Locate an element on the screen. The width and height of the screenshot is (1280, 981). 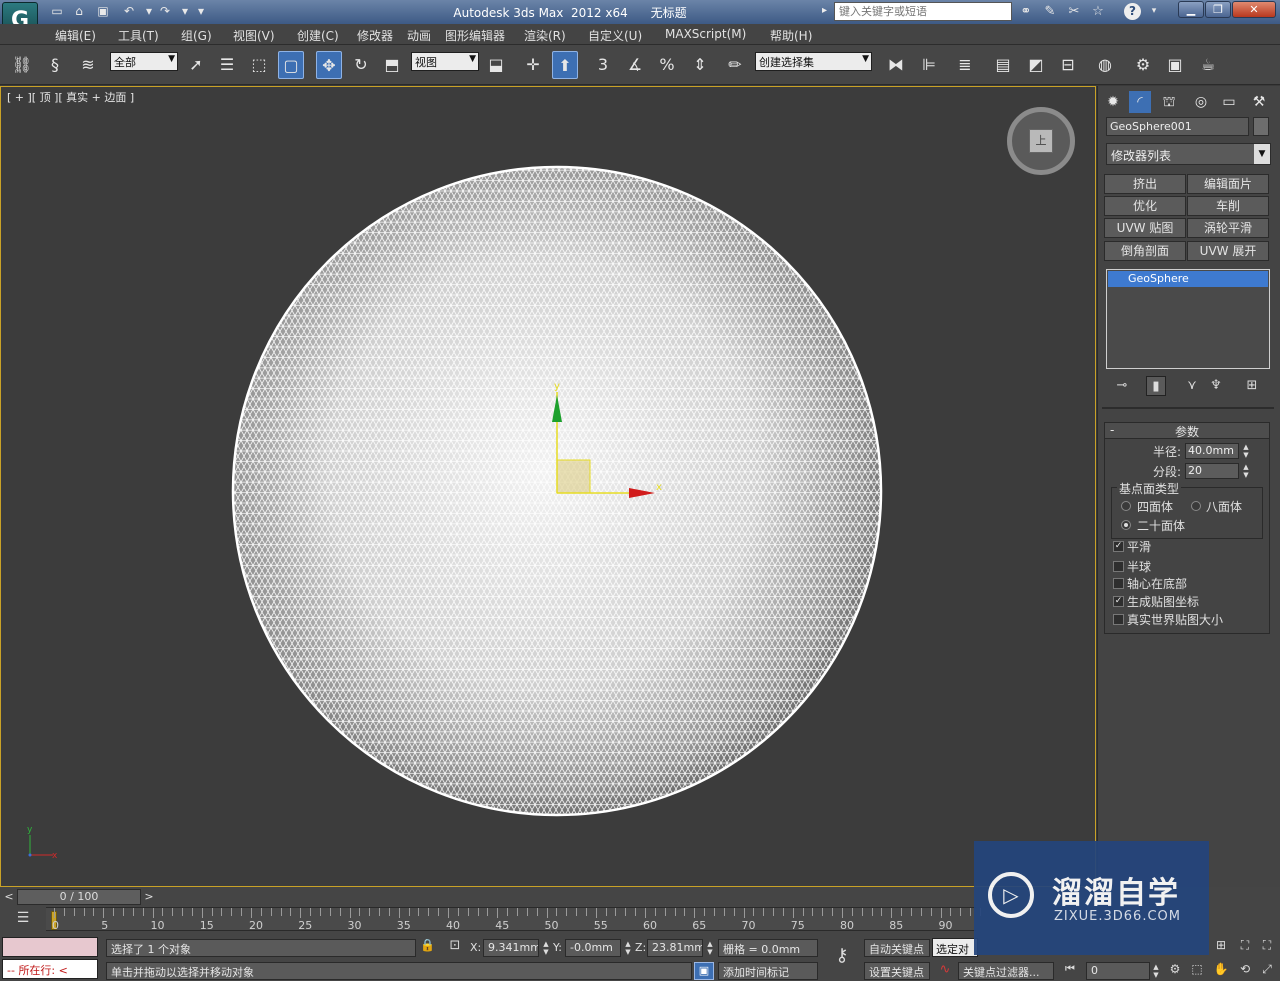
rollout-header: - 参数 is located at coordinates (1187, 431).